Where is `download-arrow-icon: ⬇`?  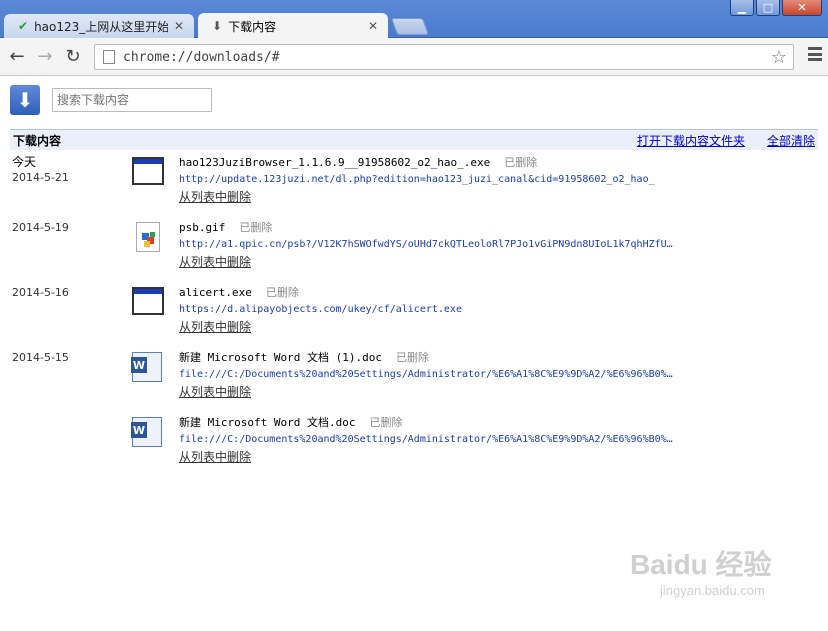 download-arrow-icon: ⬇ is located at coordinates (217, 26).